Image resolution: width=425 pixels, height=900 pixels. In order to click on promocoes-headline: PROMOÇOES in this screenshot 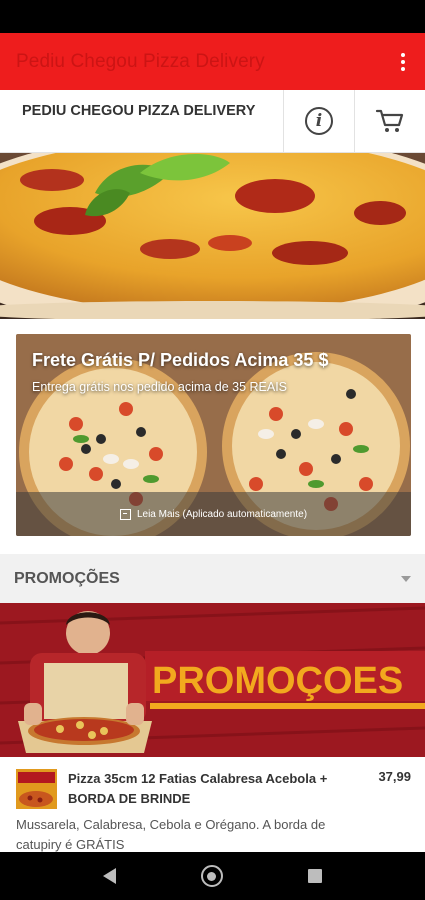, I will do `click(277, 681)`.